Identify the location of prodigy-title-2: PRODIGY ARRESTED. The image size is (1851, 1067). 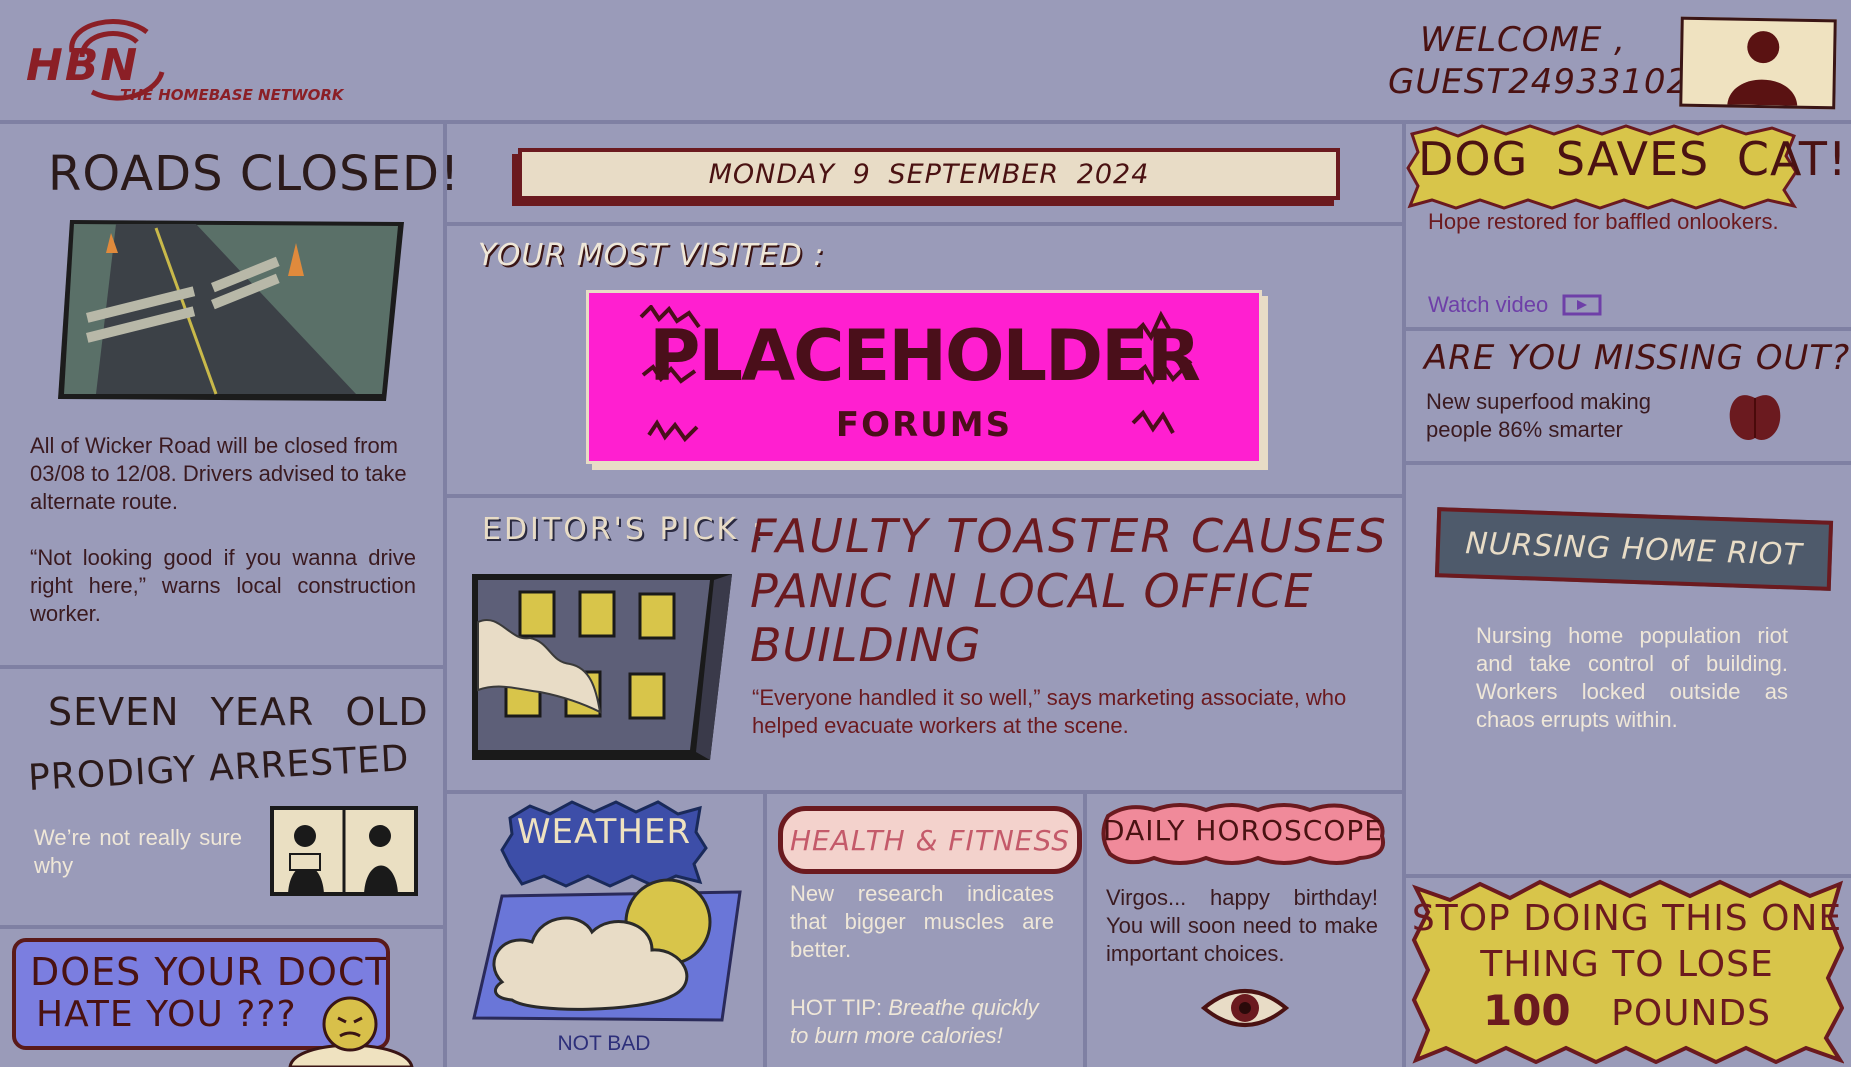
(218, 768).